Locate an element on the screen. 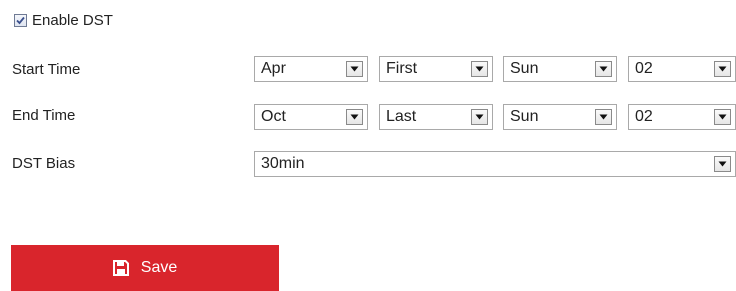 The width and height of the screenshot is (736, 291). end-week-select: Last is located at coordinates (436, 117).